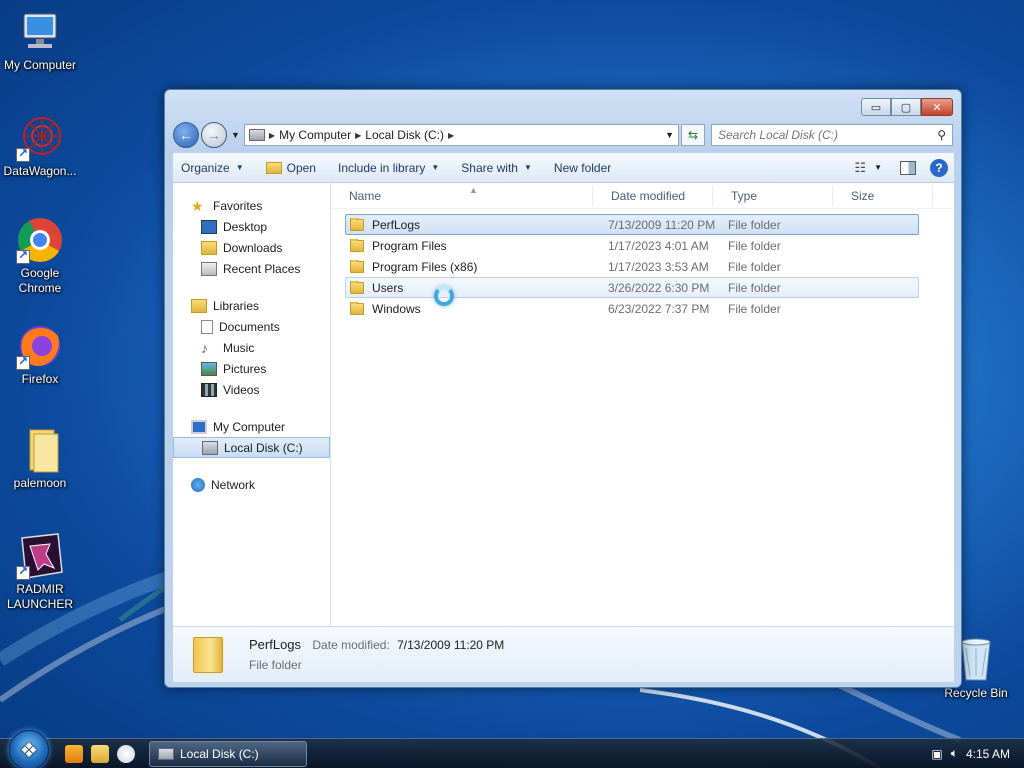 This screenshot has height=768, width=1024. What do you see at coordinates (251, 368) in the screenshot?
I see `nav-pictures: Pictures` at bounding box center [251, 368].